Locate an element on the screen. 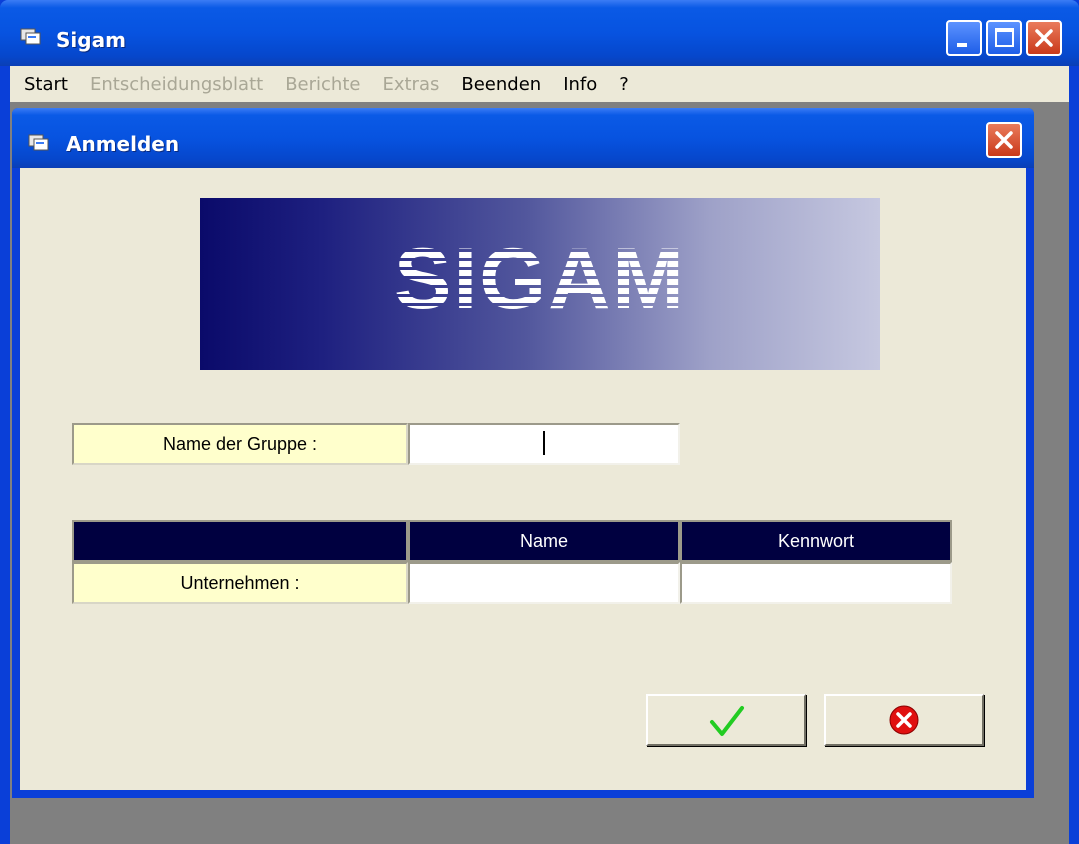 The image size is (1079, 844). window-title: Sigam is located at coordinates (91, 40).